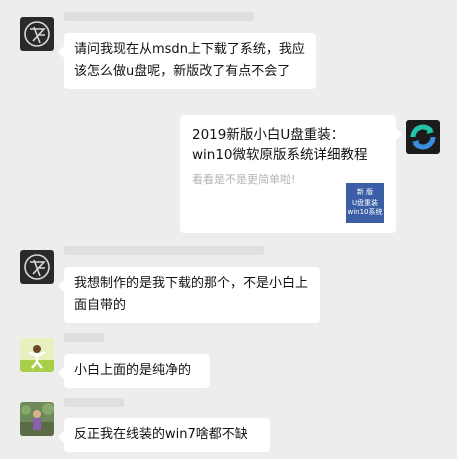  What do you see at coordinates (161, 434) in the screenshot?
I see `message-text: 反正我在线装的win7啥都不缺` at bounding box center [161, 434].